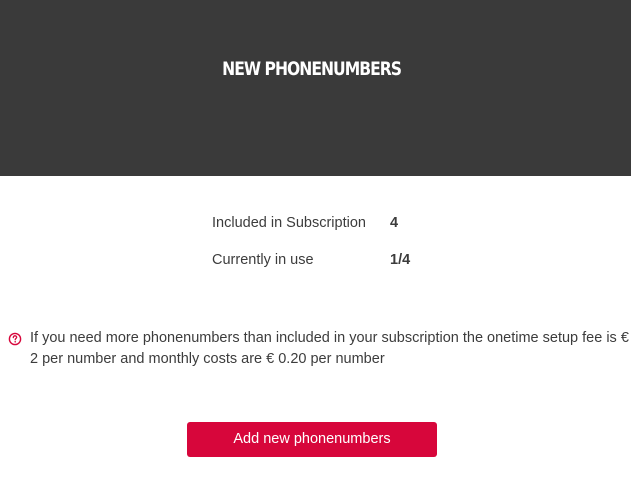 This screenshot has width=631, height=496. I want to click on page-title: NEW PHONENUMBERS, so click(312, 69).